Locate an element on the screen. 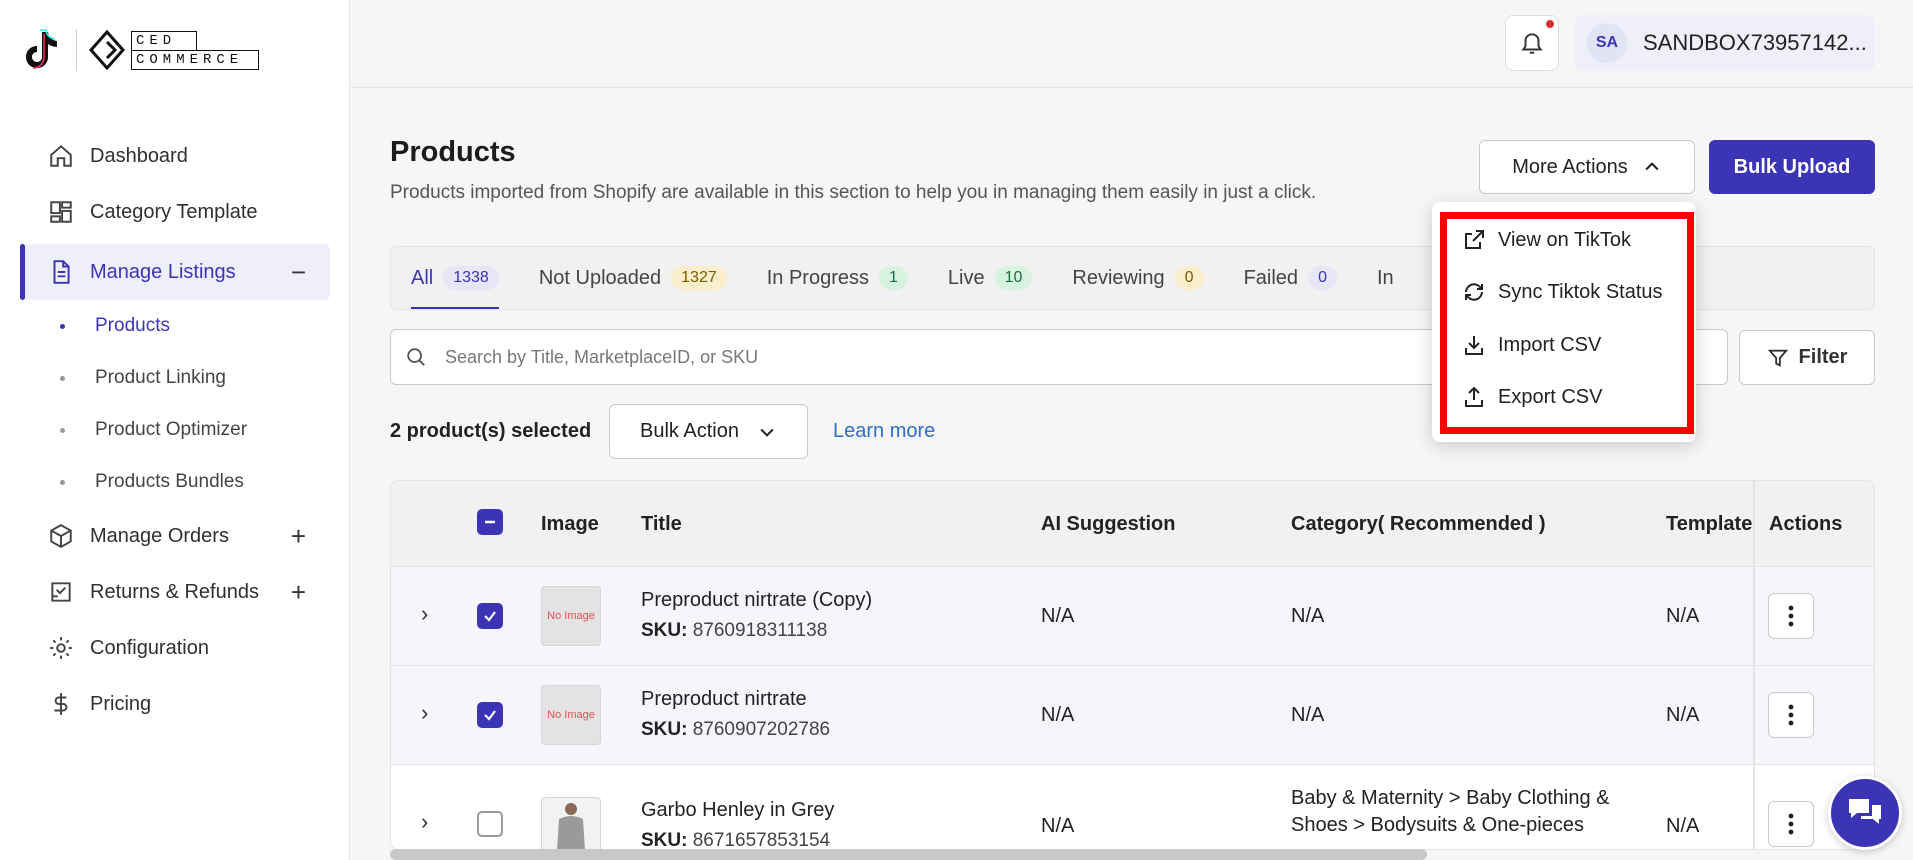 Image resolution: width=1913 pixels, height=860 pixels. sidebar-subitem-label: Products Bundles is located at coordinates (169, 481).